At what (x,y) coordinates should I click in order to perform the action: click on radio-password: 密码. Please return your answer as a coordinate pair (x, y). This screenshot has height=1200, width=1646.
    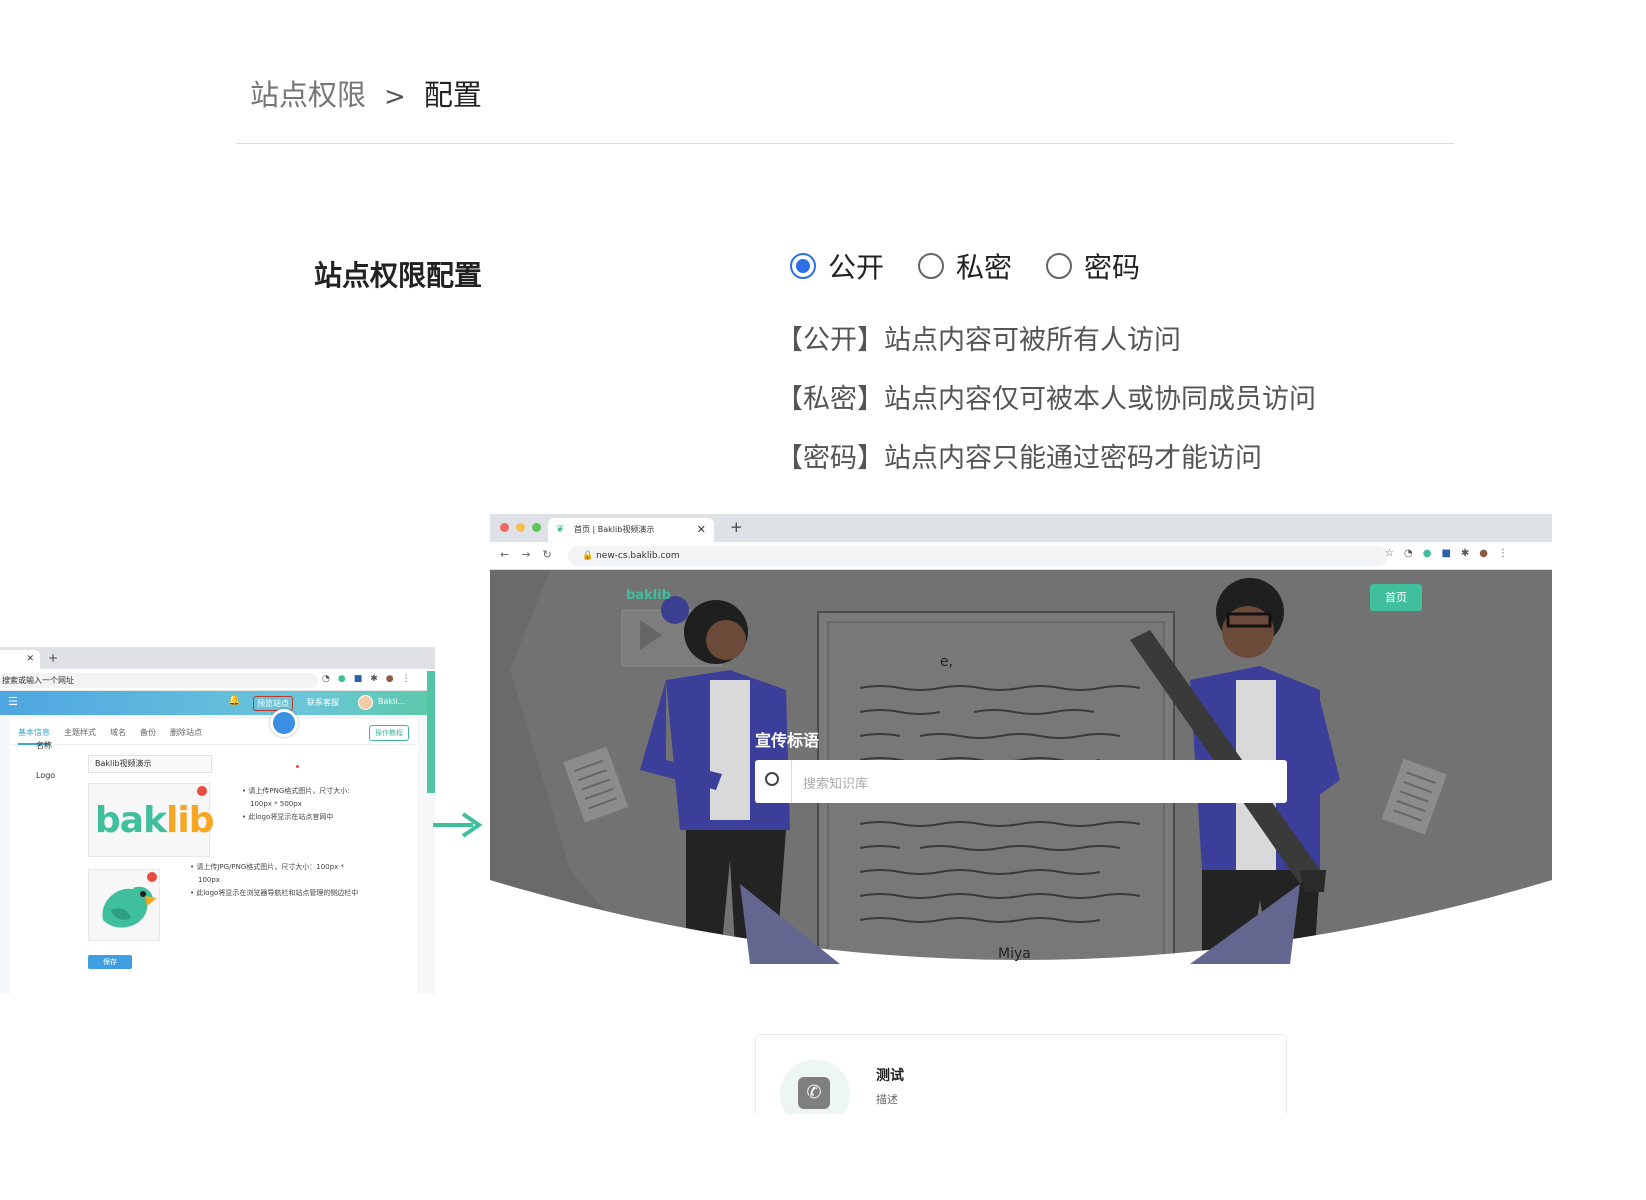
    Looking at the image, I should click on (1093, 266).